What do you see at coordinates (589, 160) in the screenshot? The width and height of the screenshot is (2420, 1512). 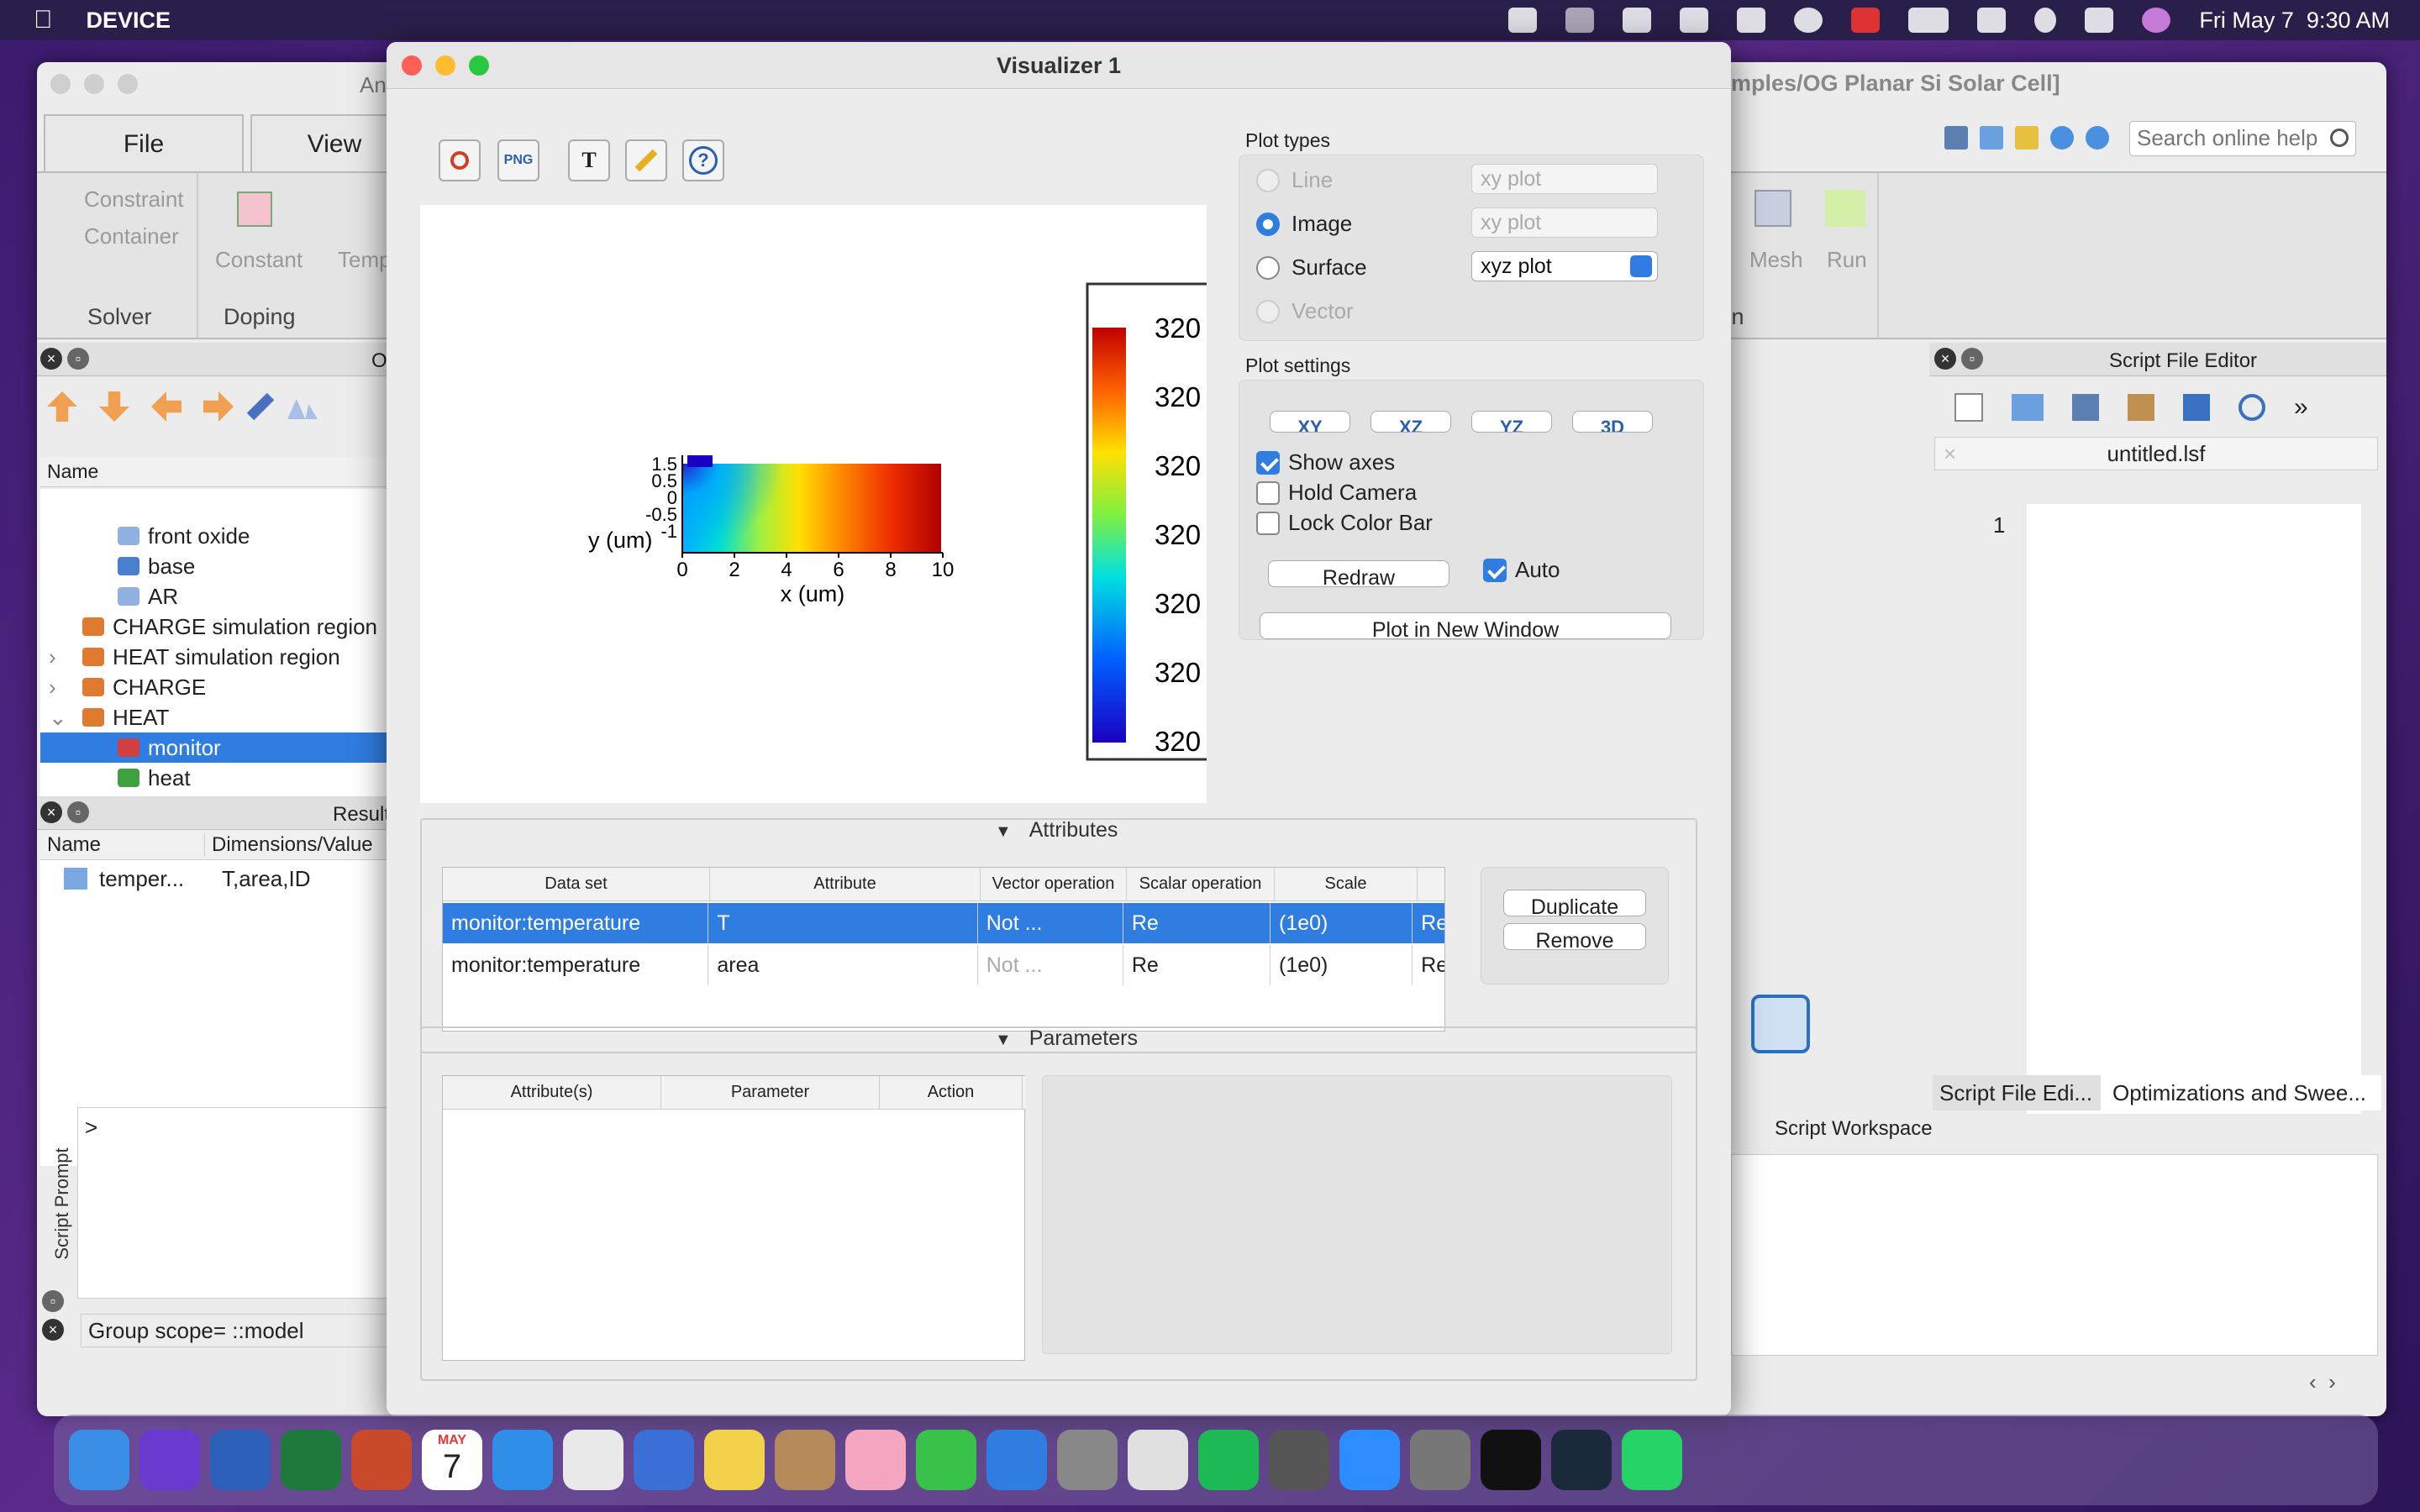 I see `text-tool-button: T` at bounding box center [589, 160].